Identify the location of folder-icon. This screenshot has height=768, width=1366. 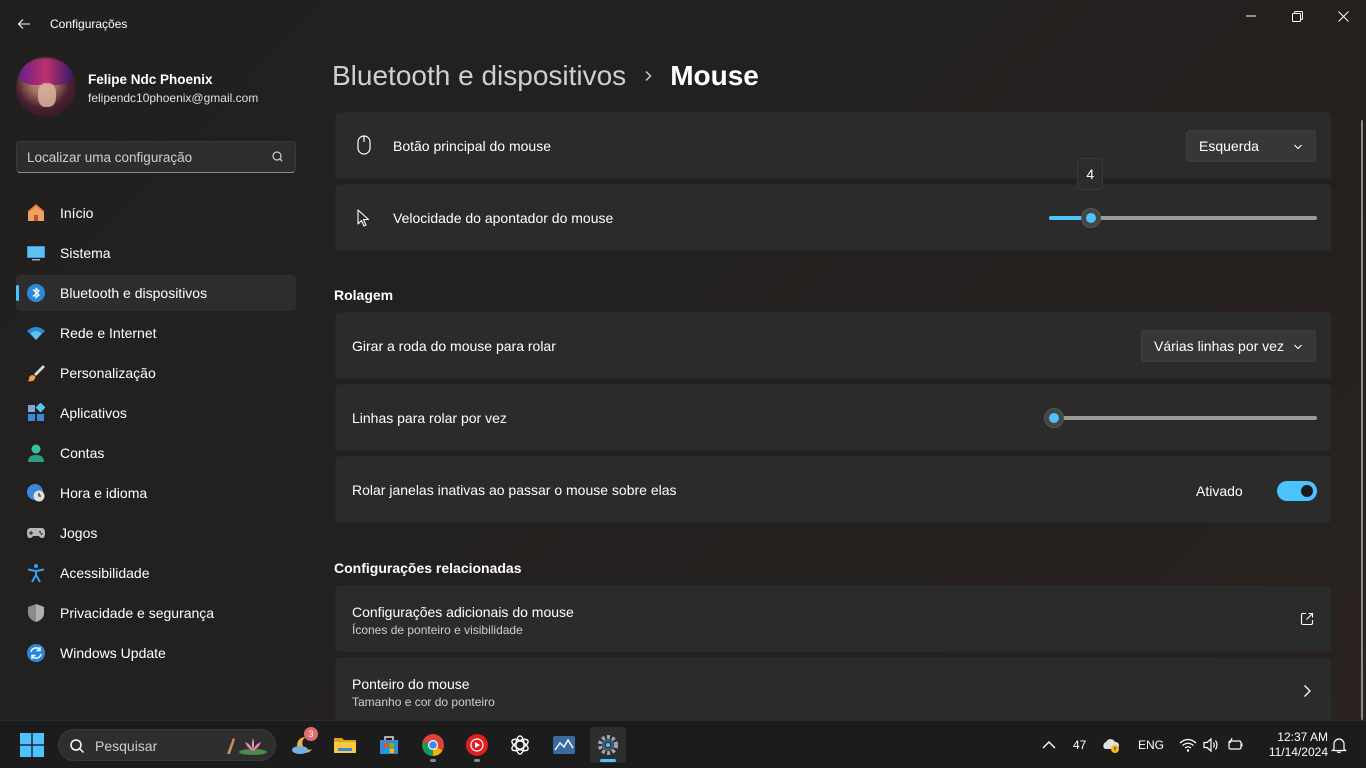
(345, 745).